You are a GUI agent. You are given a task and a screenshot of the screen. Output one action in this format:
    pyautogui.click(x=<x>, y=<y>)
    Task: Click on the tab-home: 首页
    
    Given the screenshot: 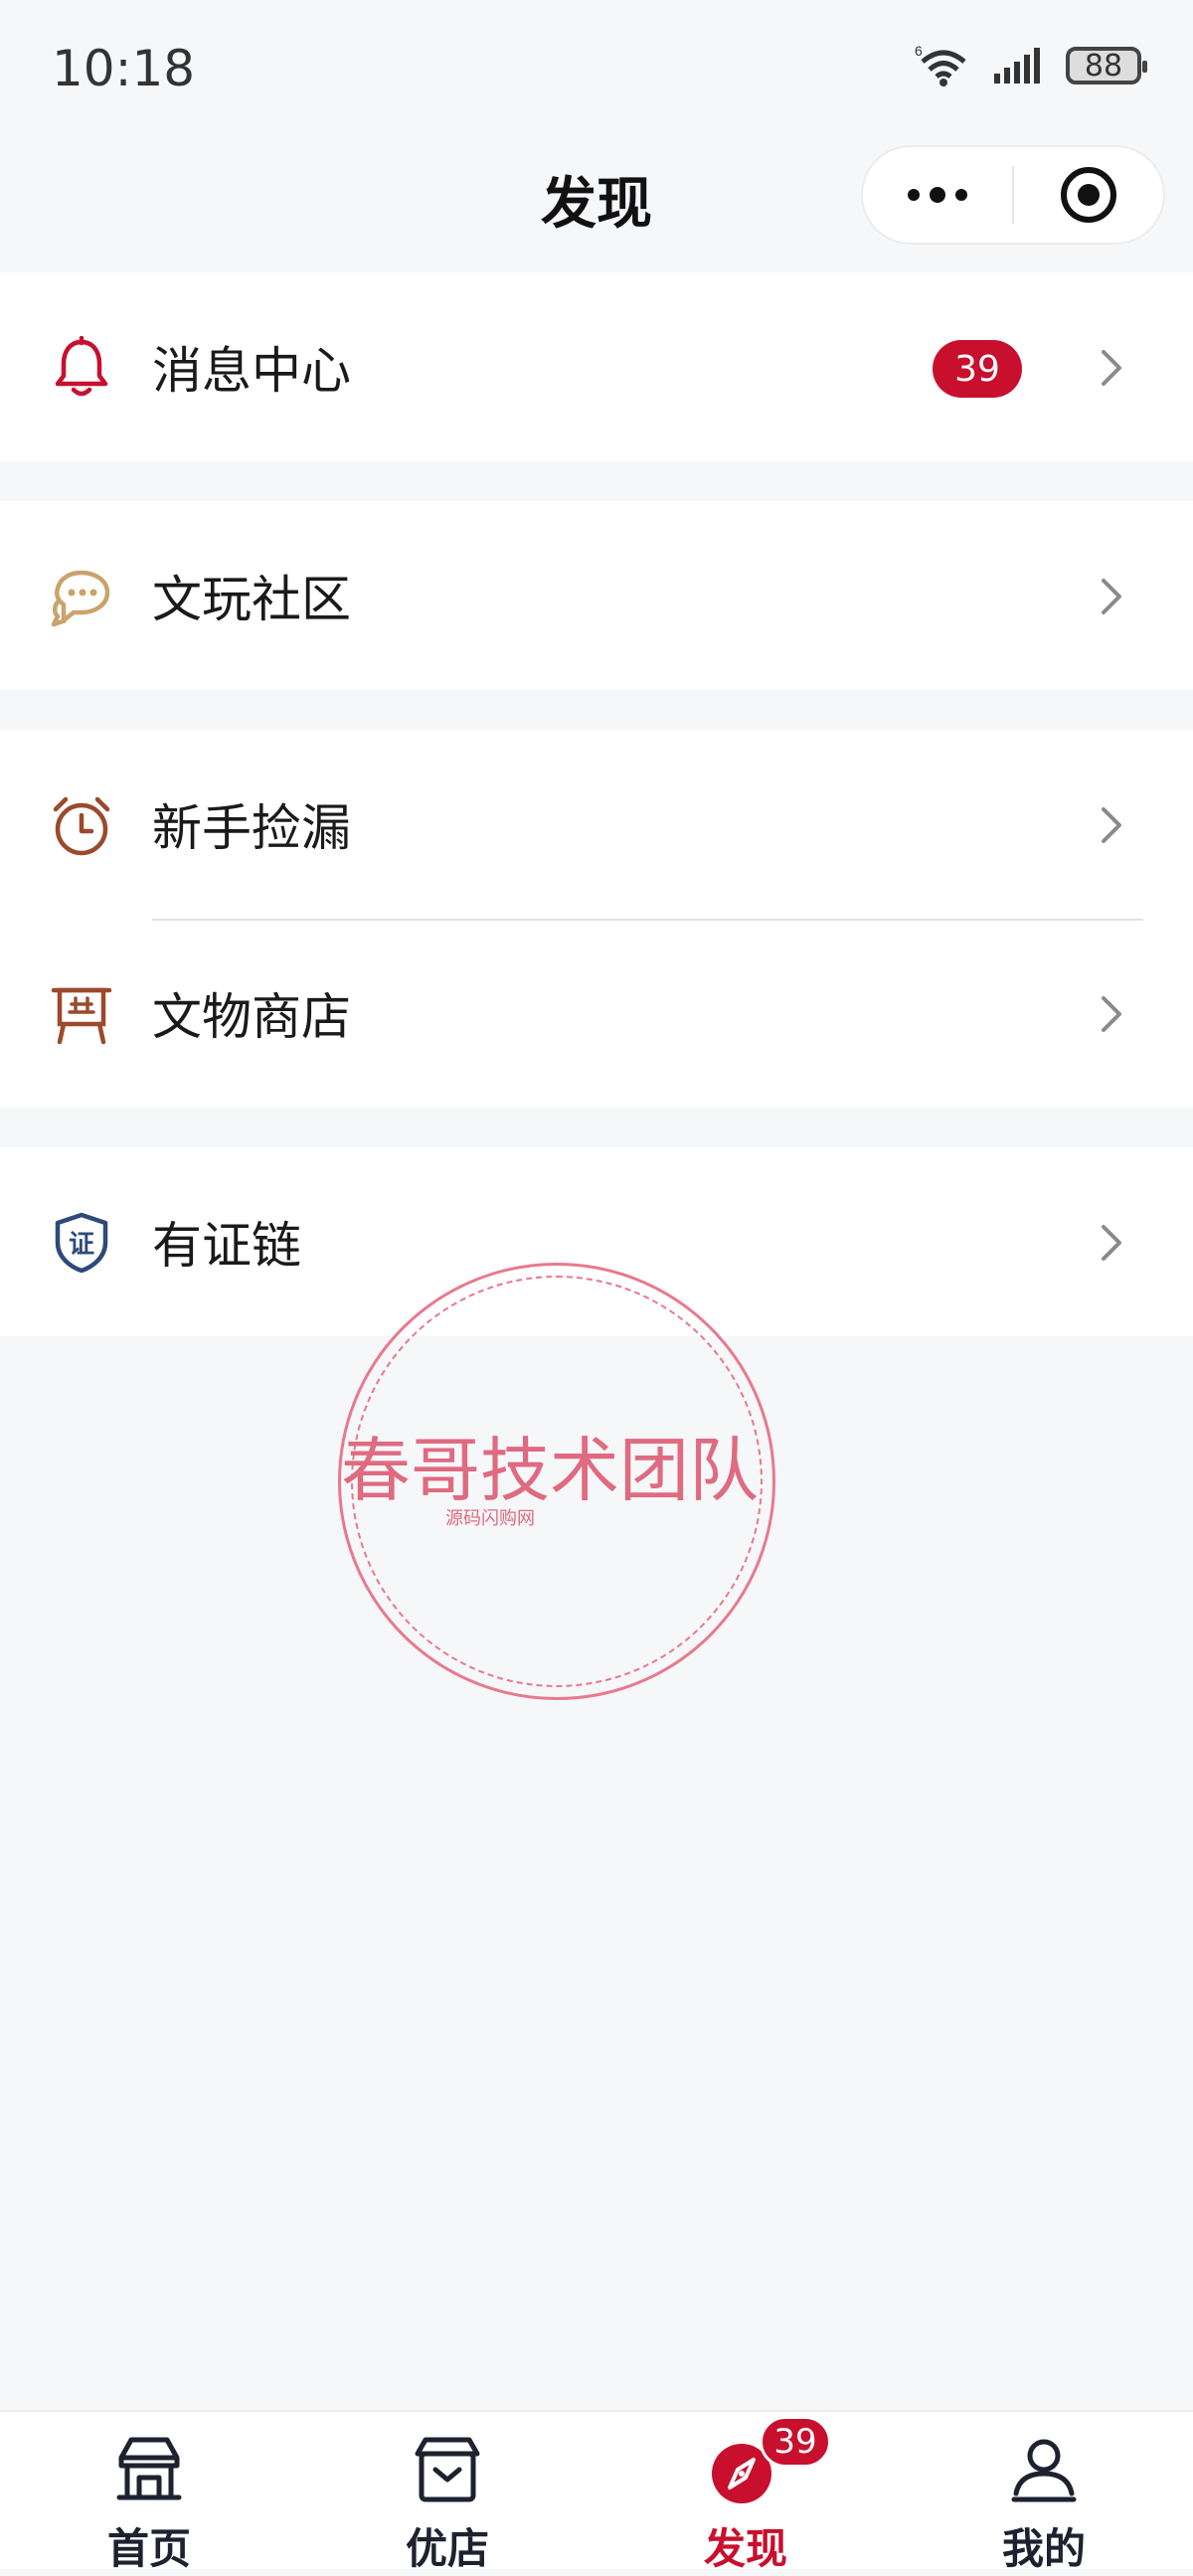 What is the action you would take?
    pyautogui.click(x=149, y=2492)
    